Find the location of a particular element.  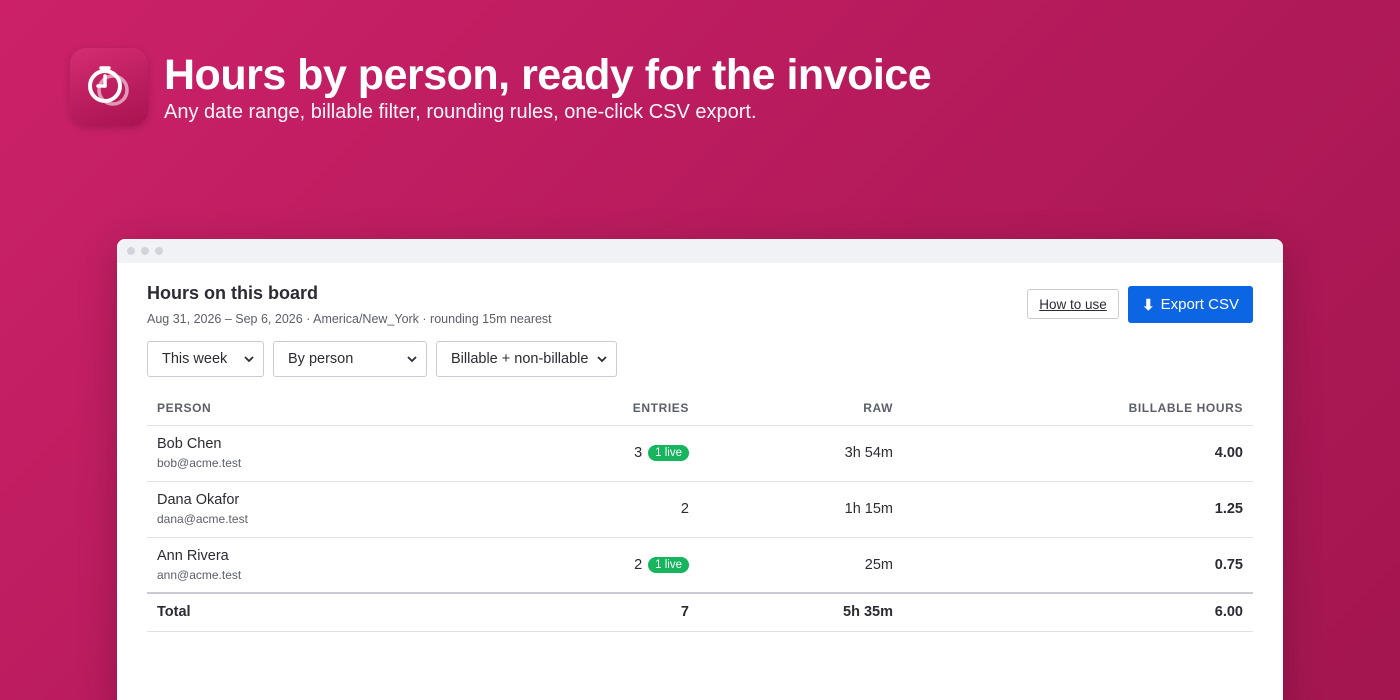

clock-icon is located at coordinates (108, 86).